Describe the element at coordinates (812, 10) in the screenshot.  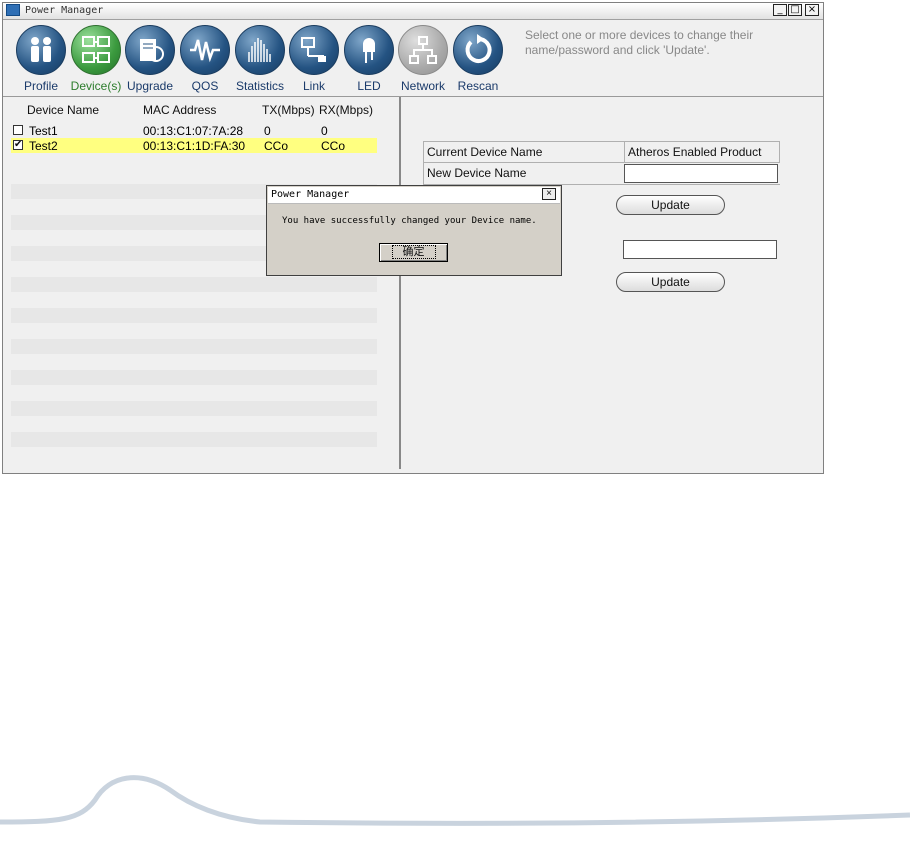
I see `close-button: ×` at that location.